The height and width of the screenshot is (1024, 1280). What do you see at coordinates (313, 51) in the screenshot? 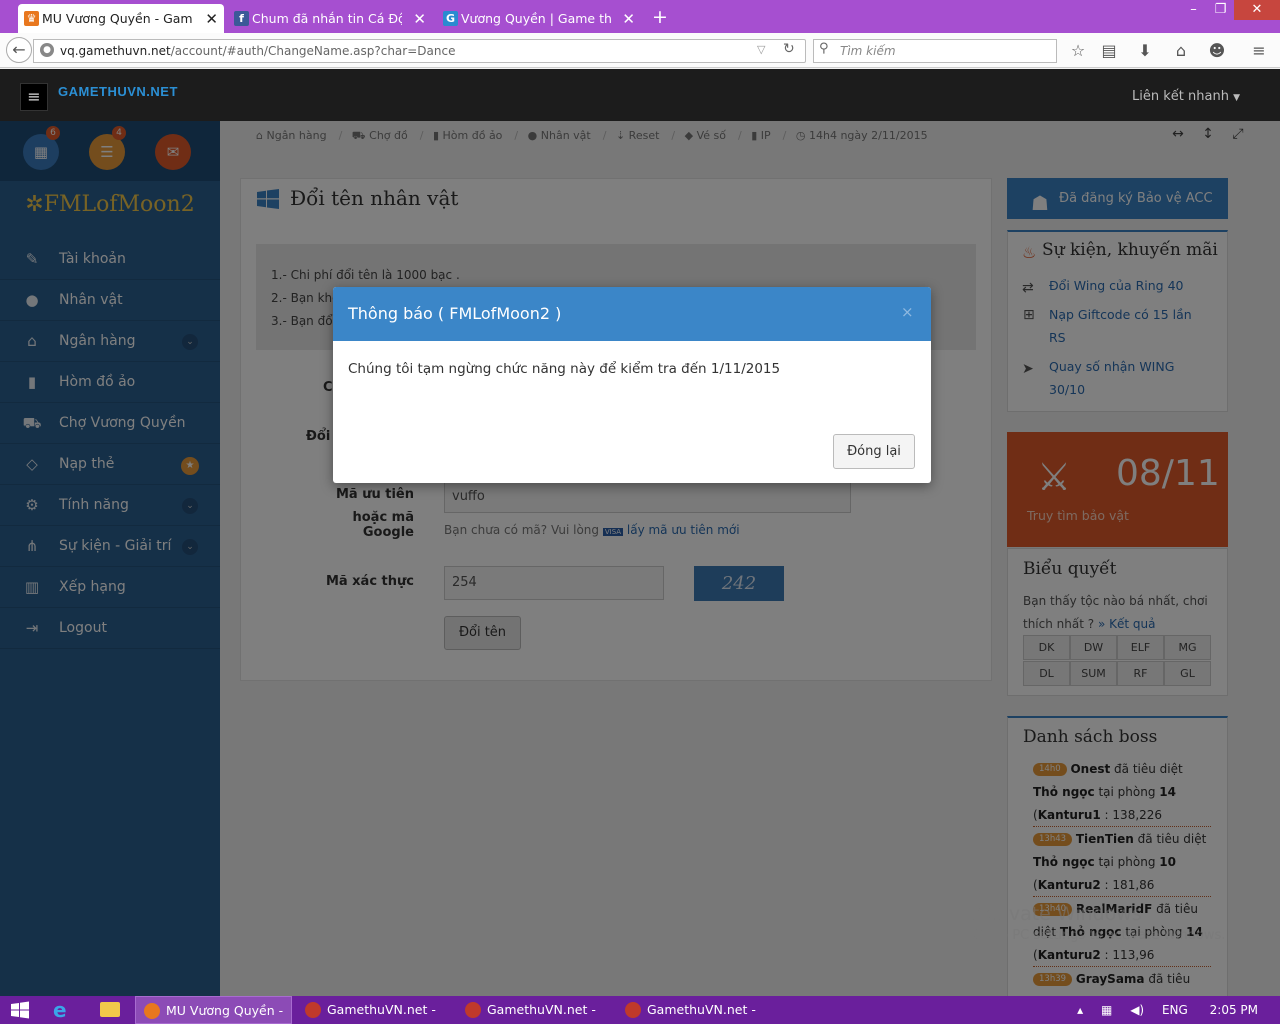
I see `url-path: /account/#auth/ChangeName.asp?char=Dance` at bounding box center [313, 51].